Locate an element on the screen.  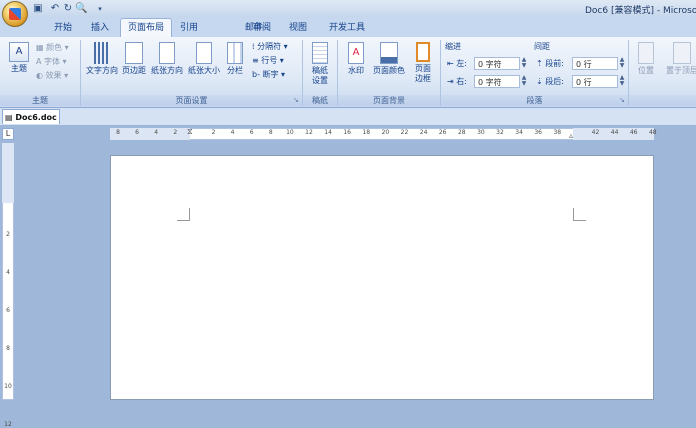
bring-to-front-button: 置于顶层 is located at coordinates (679, 59).